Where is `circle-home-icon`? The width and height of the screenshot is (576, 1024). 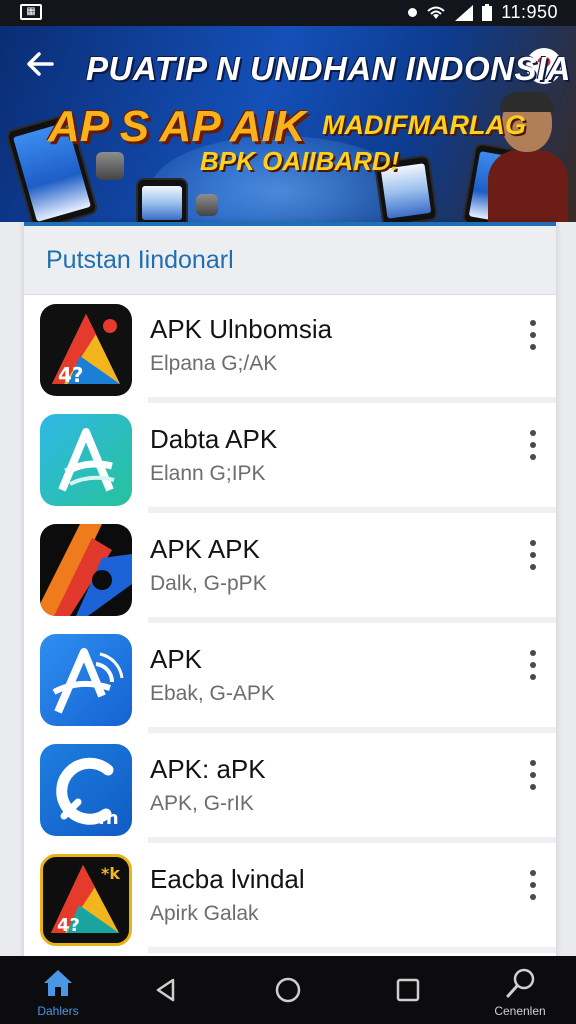 circle-home-icon is located at coordinates (288, 990).